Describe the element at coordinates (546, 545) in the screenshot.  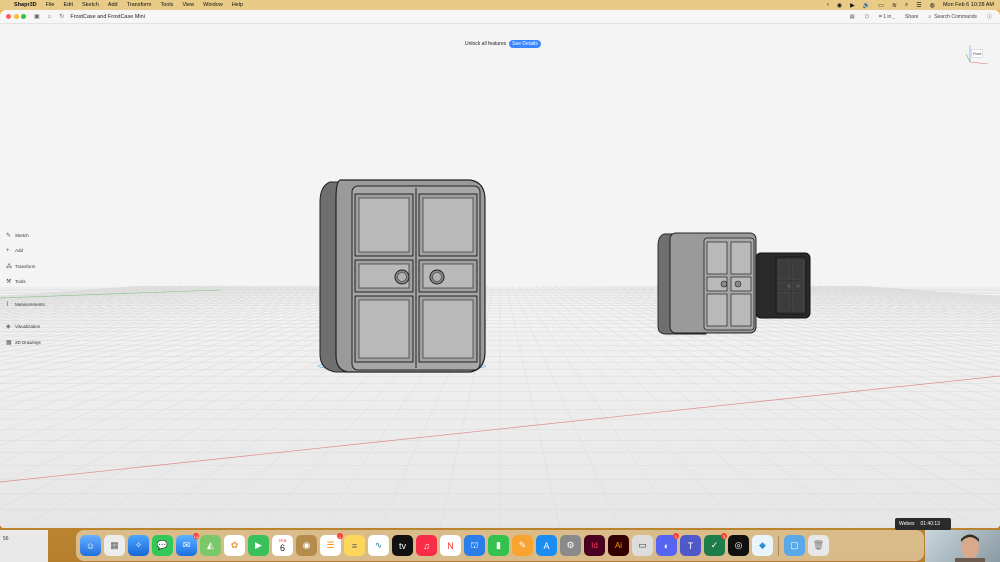
I see `app-store-icon: A` at that location.